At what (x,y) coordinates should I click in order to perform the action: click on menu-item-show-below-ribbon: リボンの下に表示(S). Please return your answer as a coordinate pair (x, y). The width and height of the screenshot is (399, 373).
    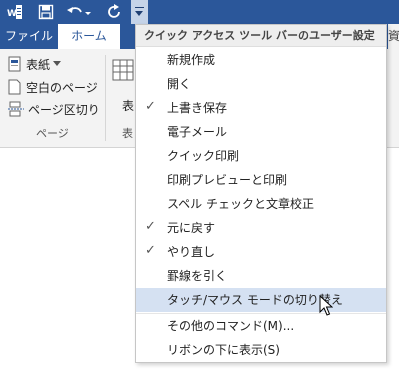
    Looking at the image, I should click on (261, 350).